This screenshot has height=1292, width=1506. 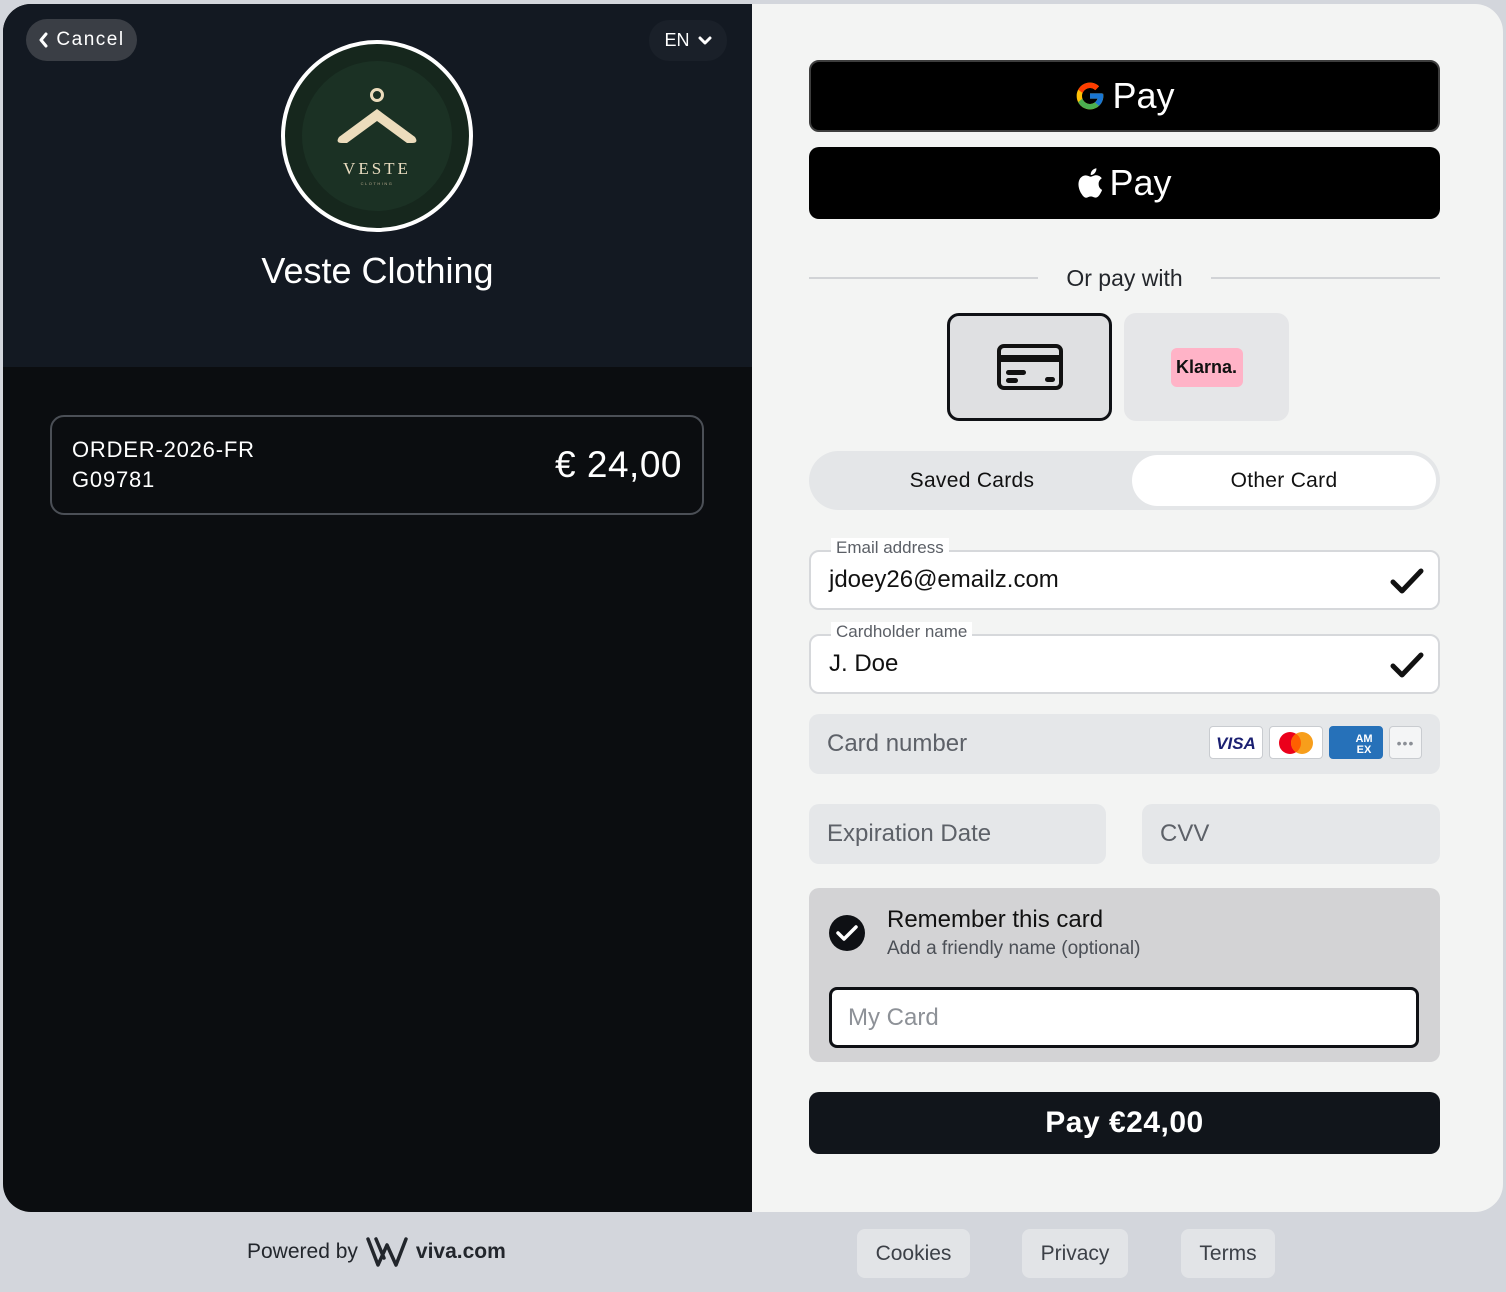 I want to click on language-selector: EN, so click(x=688, y=40).